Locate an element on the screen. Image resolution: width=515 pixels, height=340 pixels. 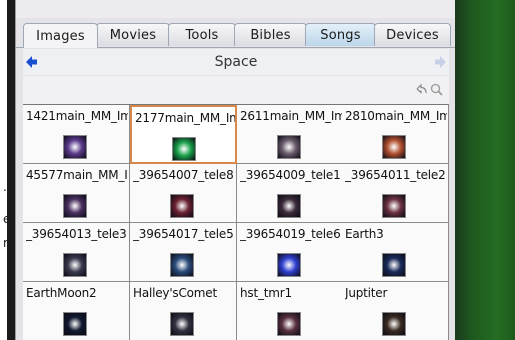
grid-item: Juptiter is located at coordinates (395, 311).